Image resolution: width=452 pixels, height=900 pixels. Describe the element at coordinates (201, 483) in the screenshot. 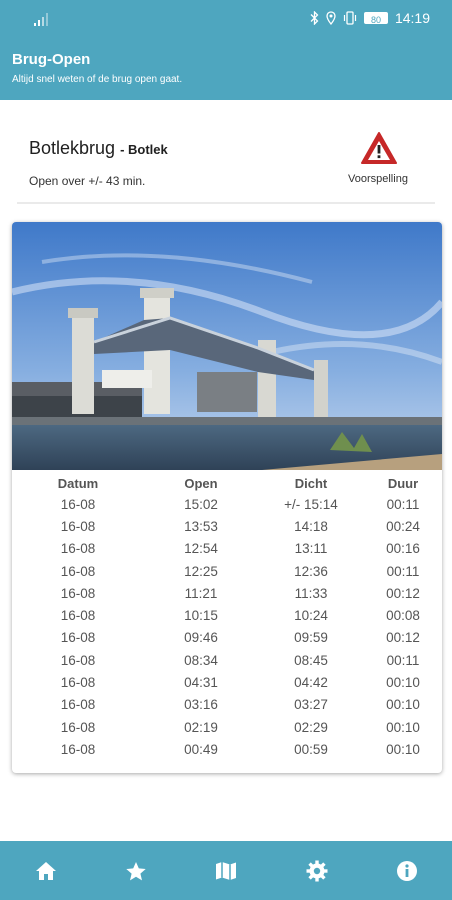

I see `column-header-open: Open` at that location.